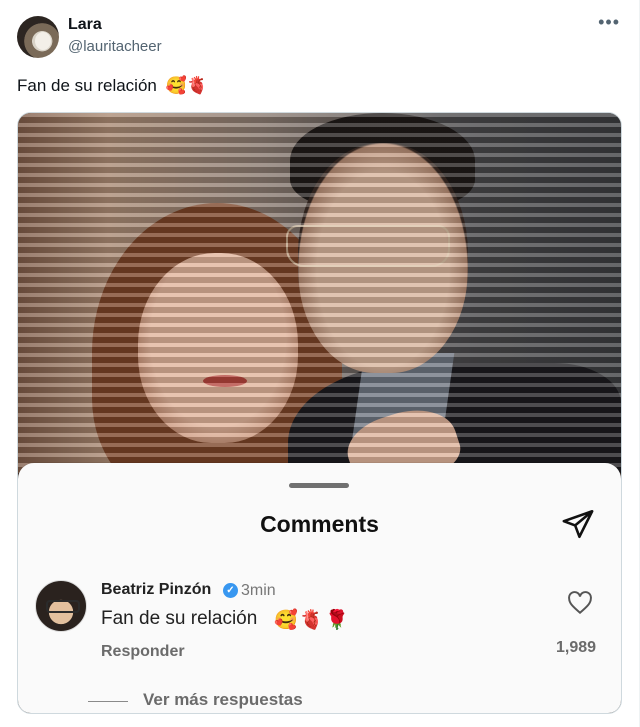 The image size is (640, 727). What do you see at coordinates (85, 25) in the screenshot?
I see `author-name: Lara` at bounding box center [85, 25].